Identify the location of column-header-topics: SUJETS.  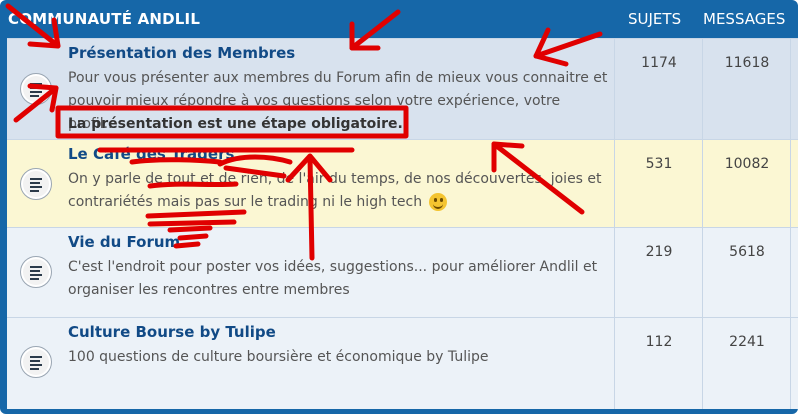
(655, 19).